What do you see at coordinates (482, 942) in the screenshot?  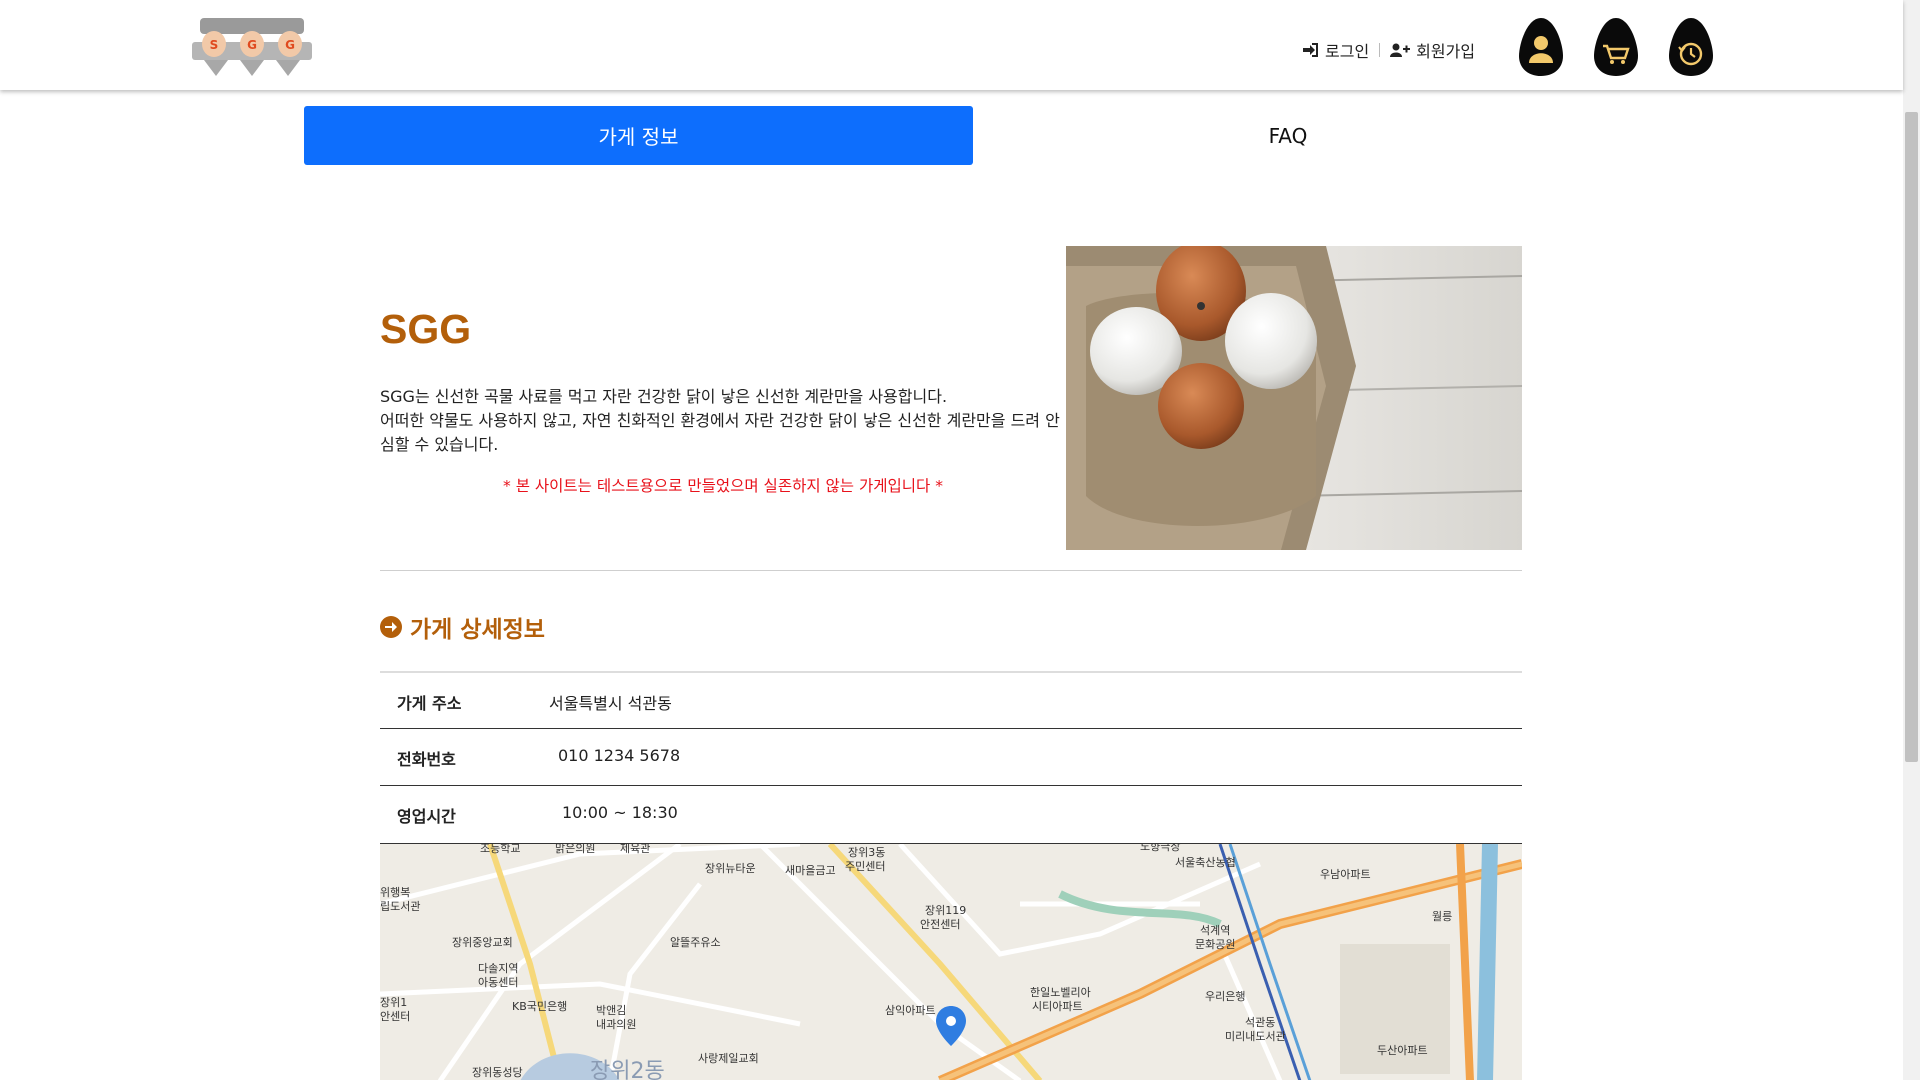 I see `map-label: 장위중앙교회` at bounding box center [482, 942].